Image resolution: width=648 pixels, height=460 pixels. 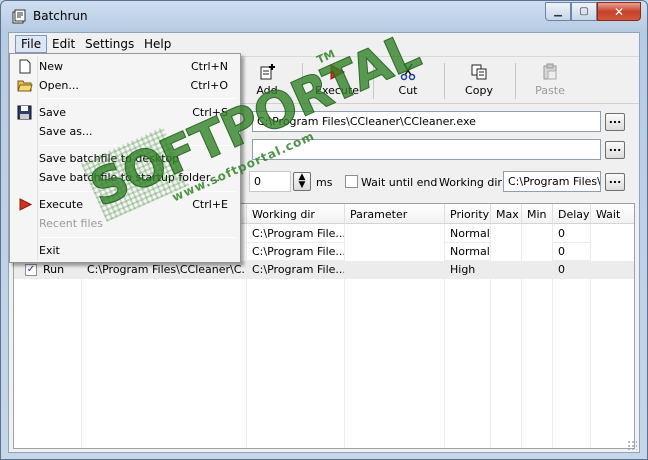 What do you see at coordinates (267, 72) in the screenshot?
I see `add-icon` at bounding box center [267, 72].